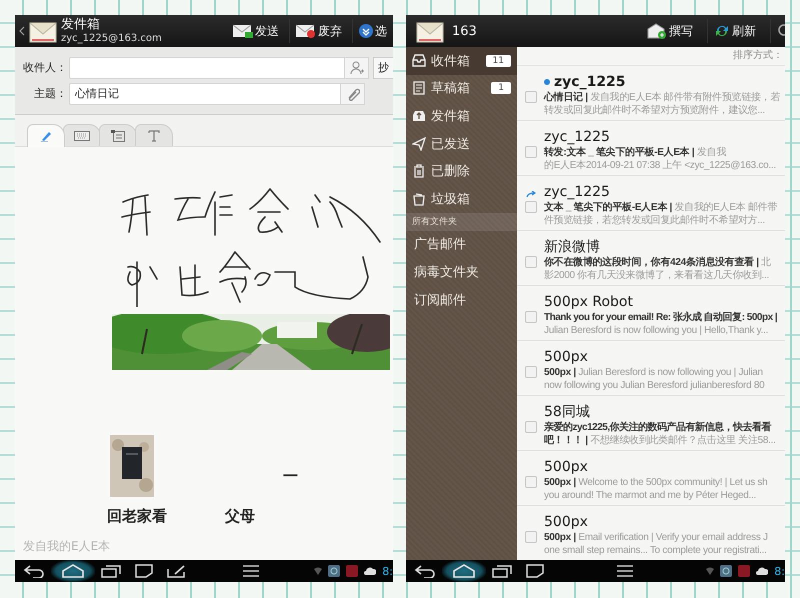 Image resolution: width=800 pixels, height=598 pixels. I want to click on message-preview: 500px | Welcome to the 500px community! | Let us sh, so click(656, 482).